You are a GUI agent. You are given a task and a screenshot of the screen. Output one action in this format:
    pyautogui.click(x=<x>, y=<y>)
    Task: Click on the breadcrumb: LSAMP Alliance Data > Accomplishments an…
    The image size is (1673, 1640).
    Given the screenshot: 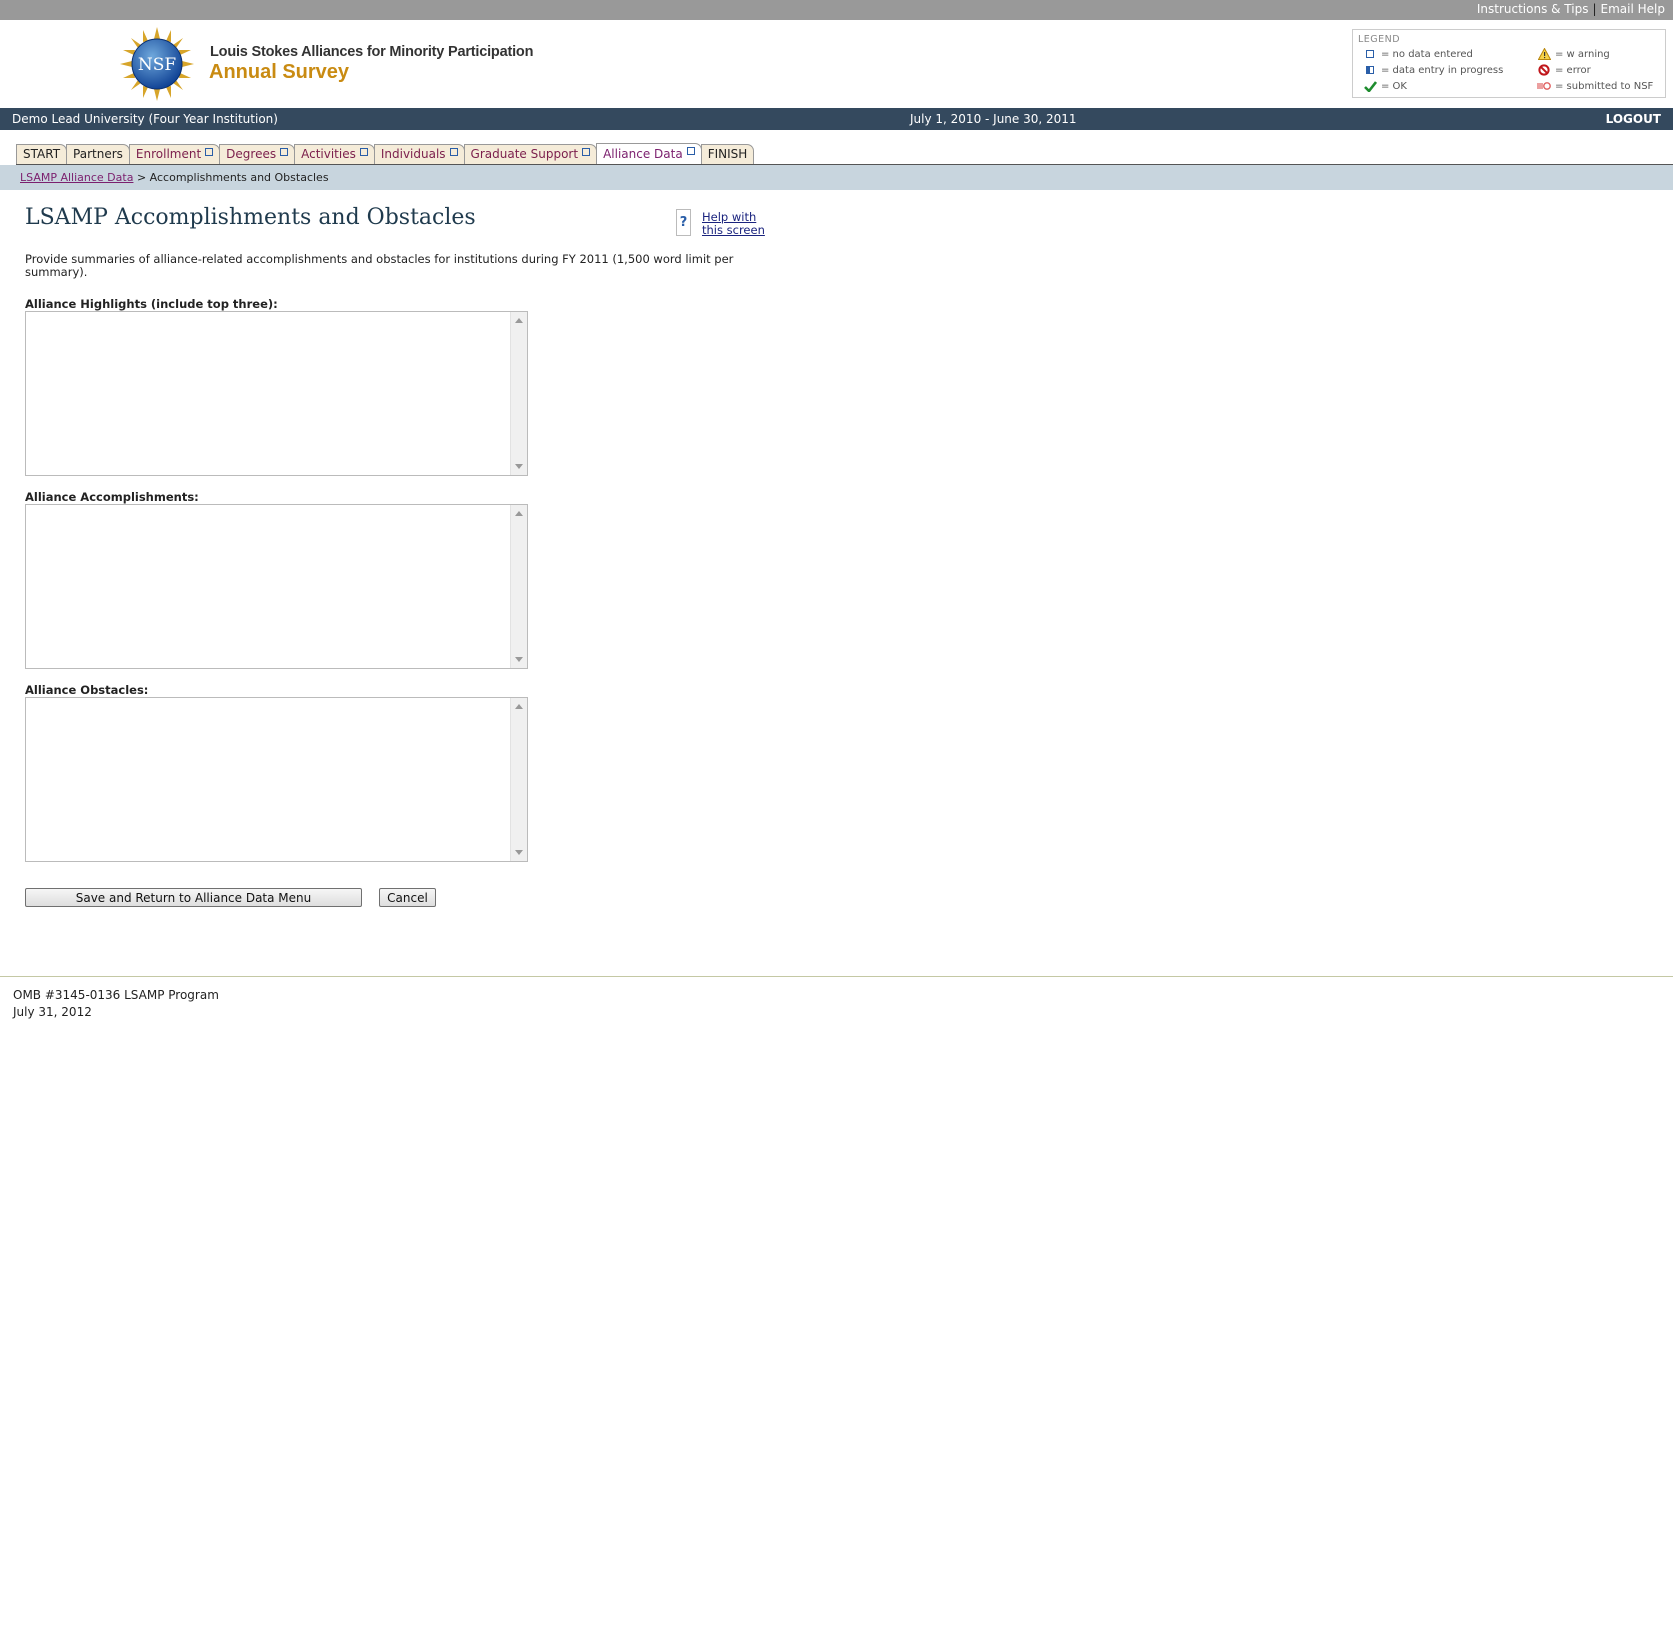 What is the action you would take?
    pyautogui.click(x=836, y=177)
    